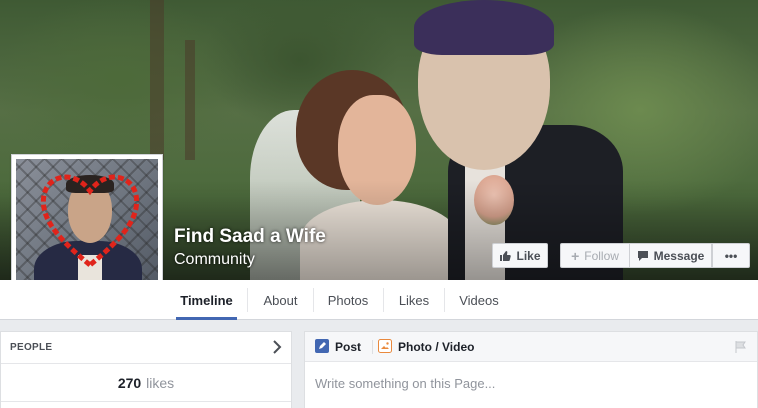 The width and height of the screenshot is (758, 408). I want to click on likes-label: likes, so click(160, 382).